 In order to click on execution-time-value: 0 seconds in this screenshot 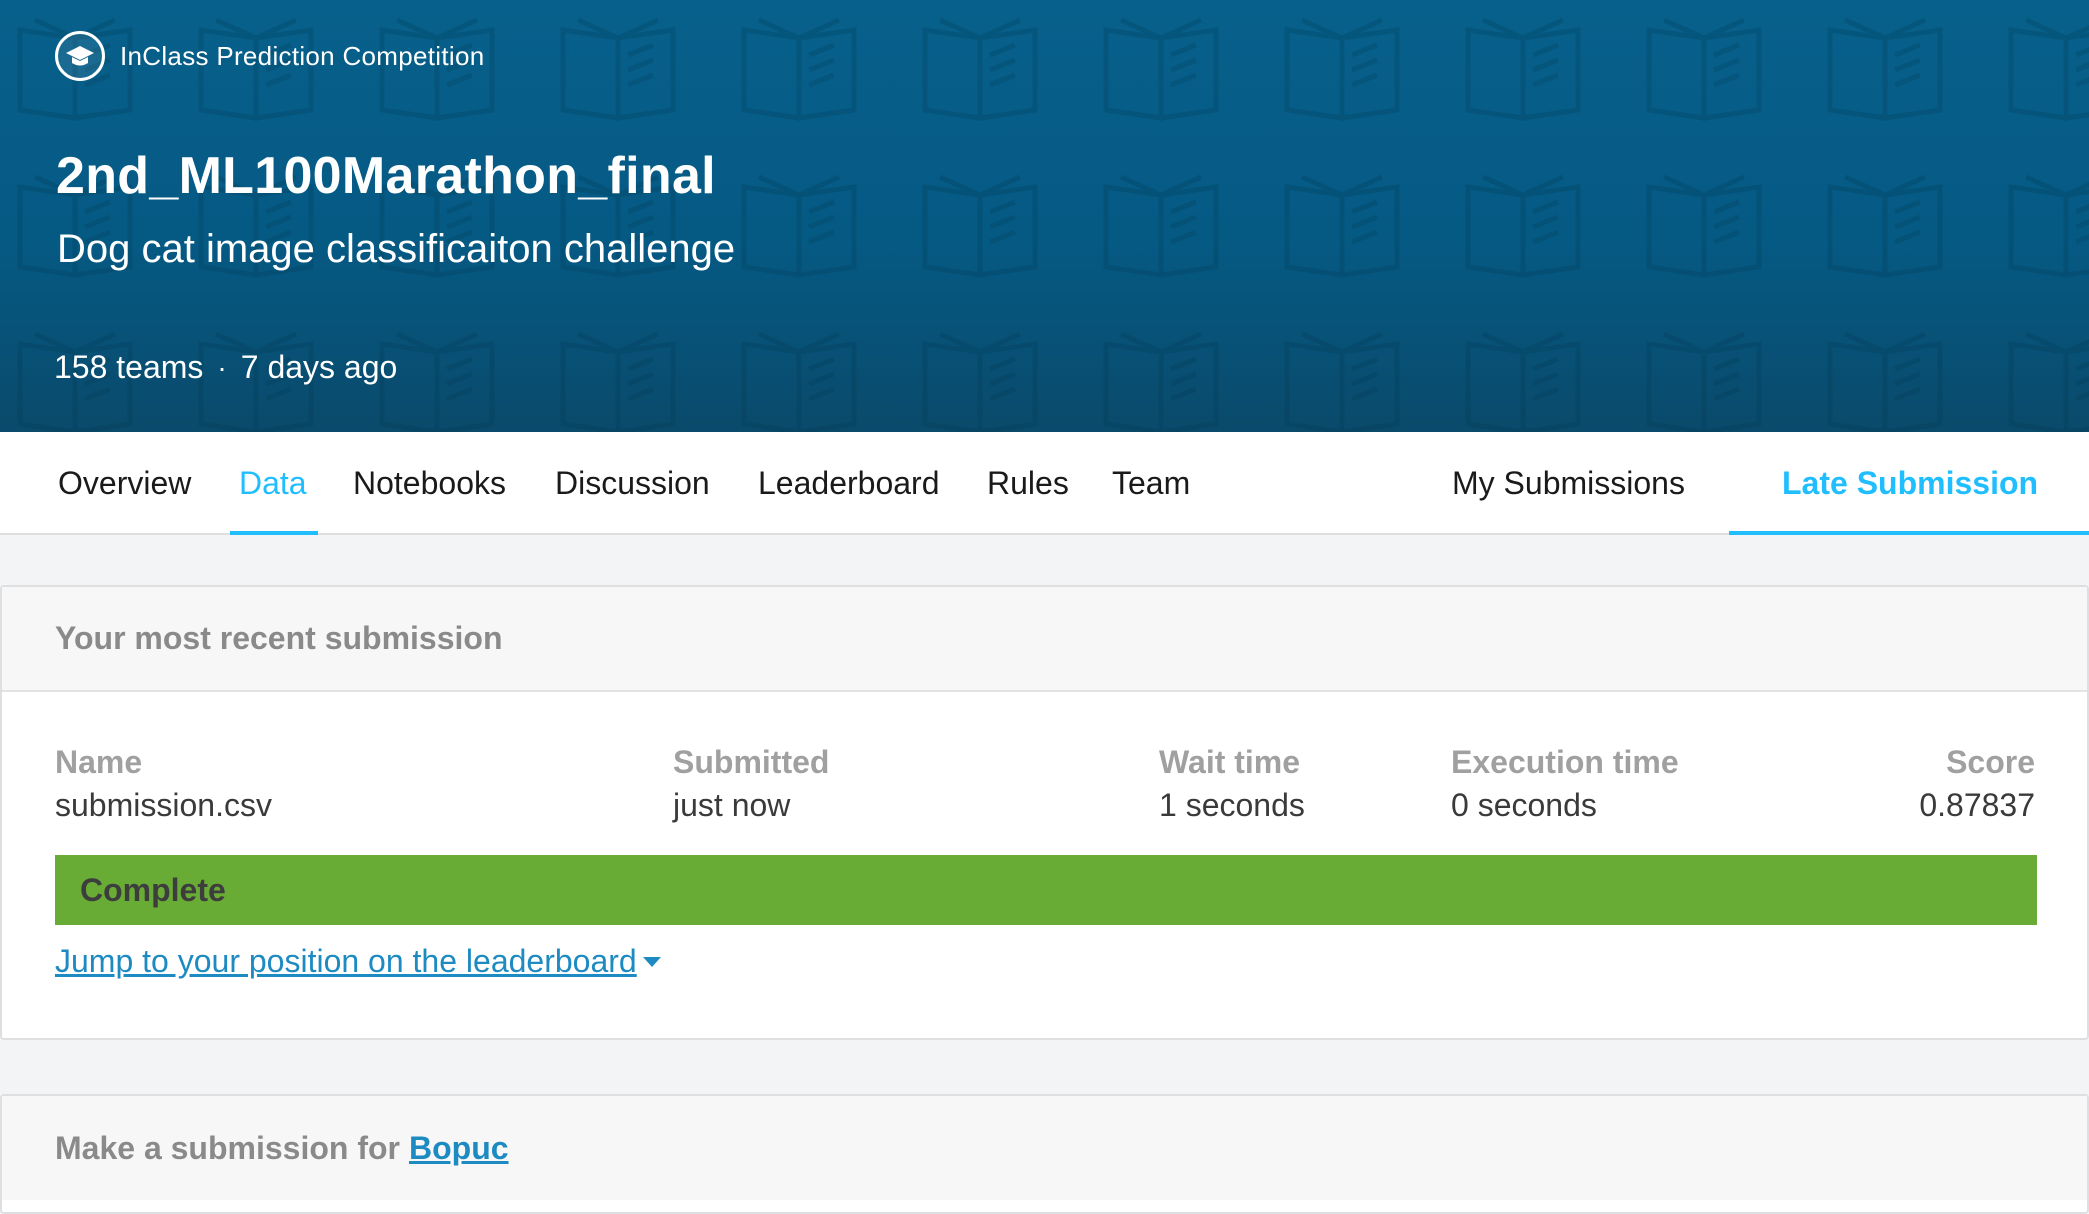, I will do `click(1524, 805)`.